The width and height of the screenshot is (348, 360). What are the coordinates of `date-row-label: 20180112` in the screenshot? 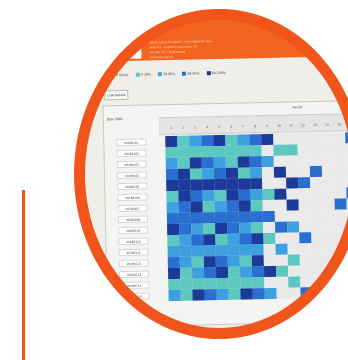 It's located at (134, 263).